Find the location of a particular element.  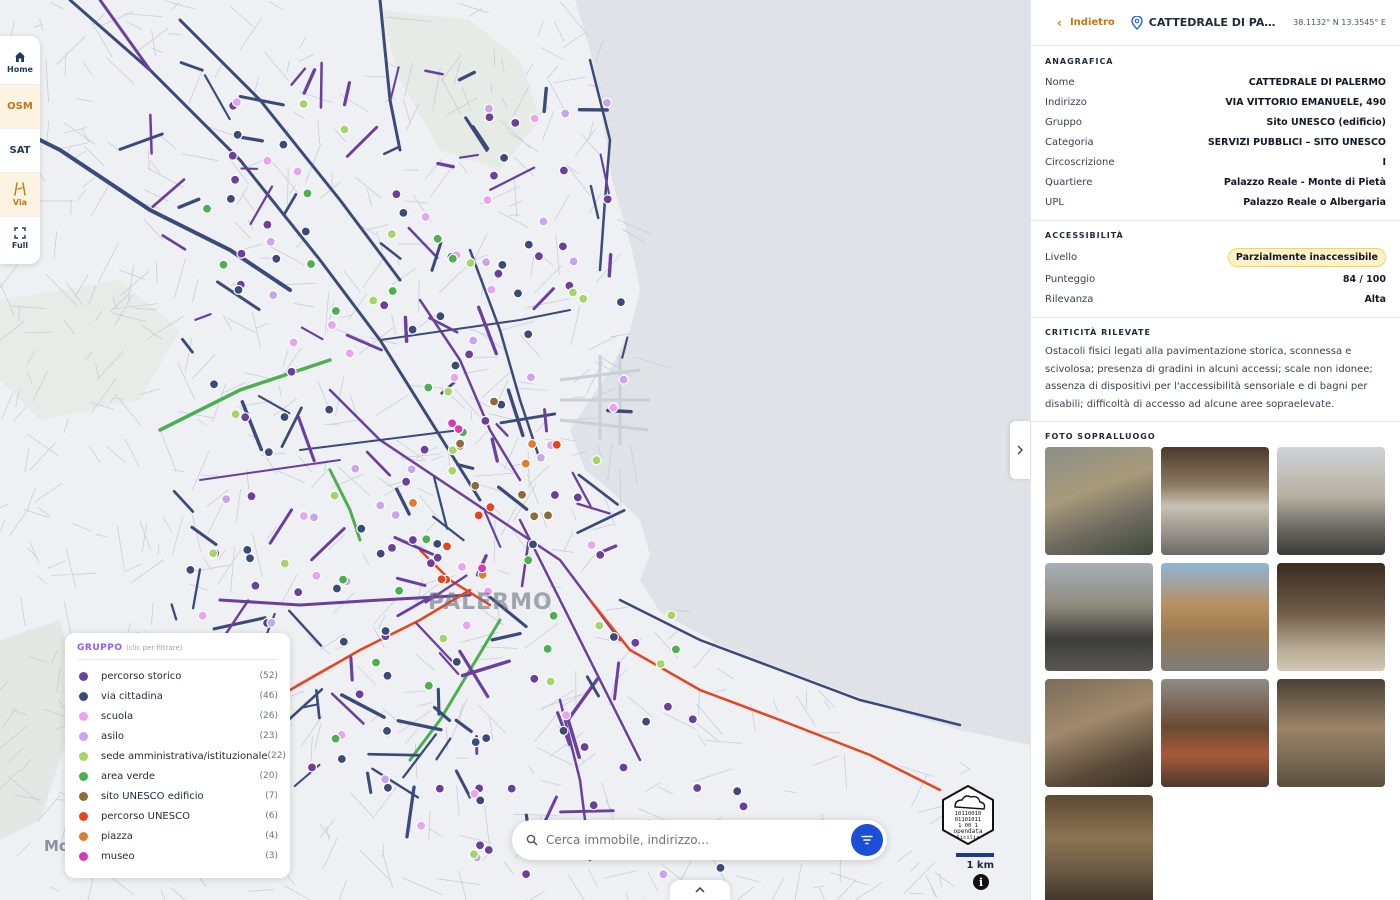

legend-item: asilo (23) is located at coordinates (177, 736).